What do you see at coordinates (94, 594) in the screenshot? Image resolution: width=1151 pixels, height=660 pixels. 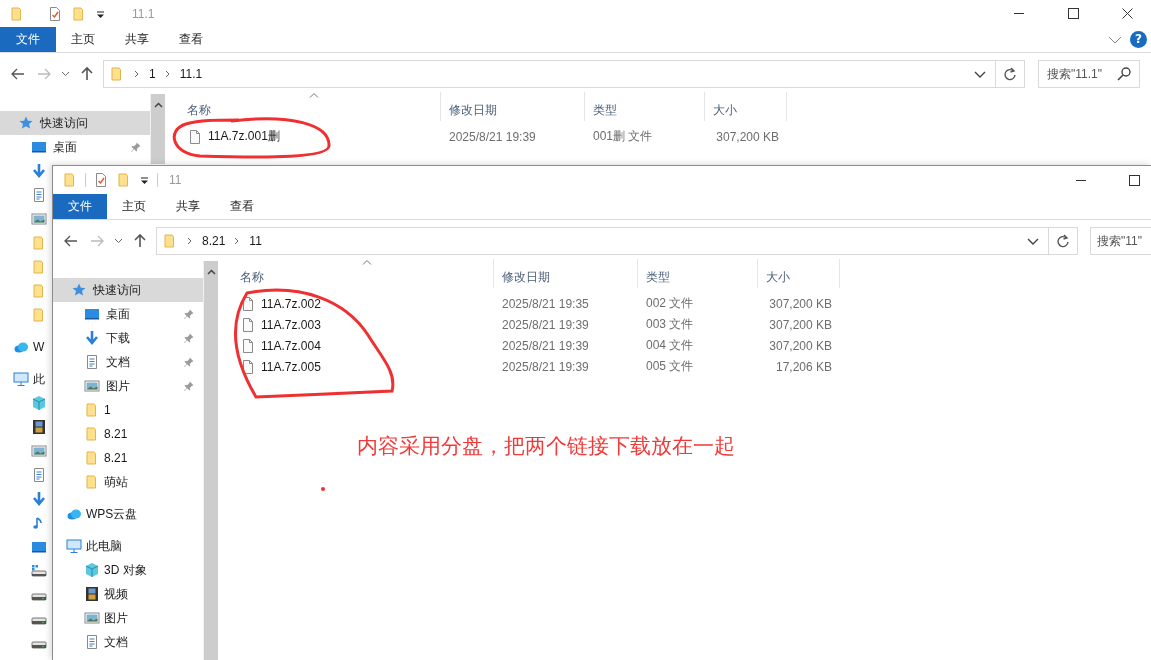 I see `nav-item: 视频` at bounding box center [94, 594].